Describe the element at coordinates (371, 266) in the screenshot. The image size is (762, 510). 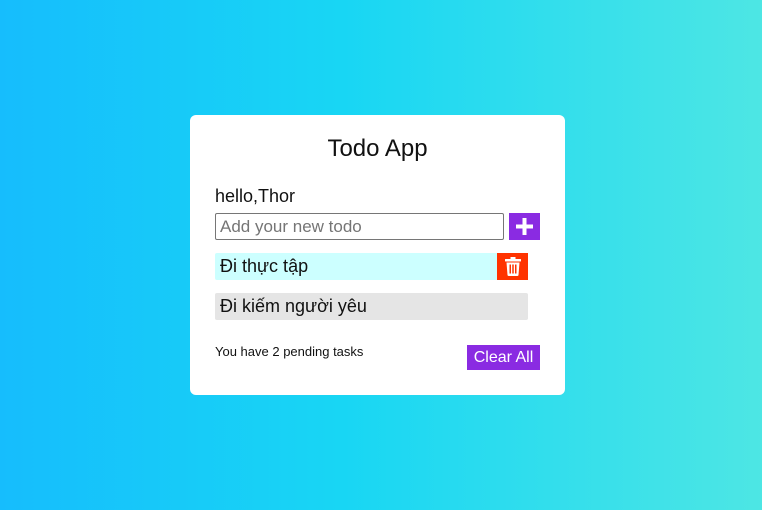
I see `todo-item: Đi thực tập` at that location.